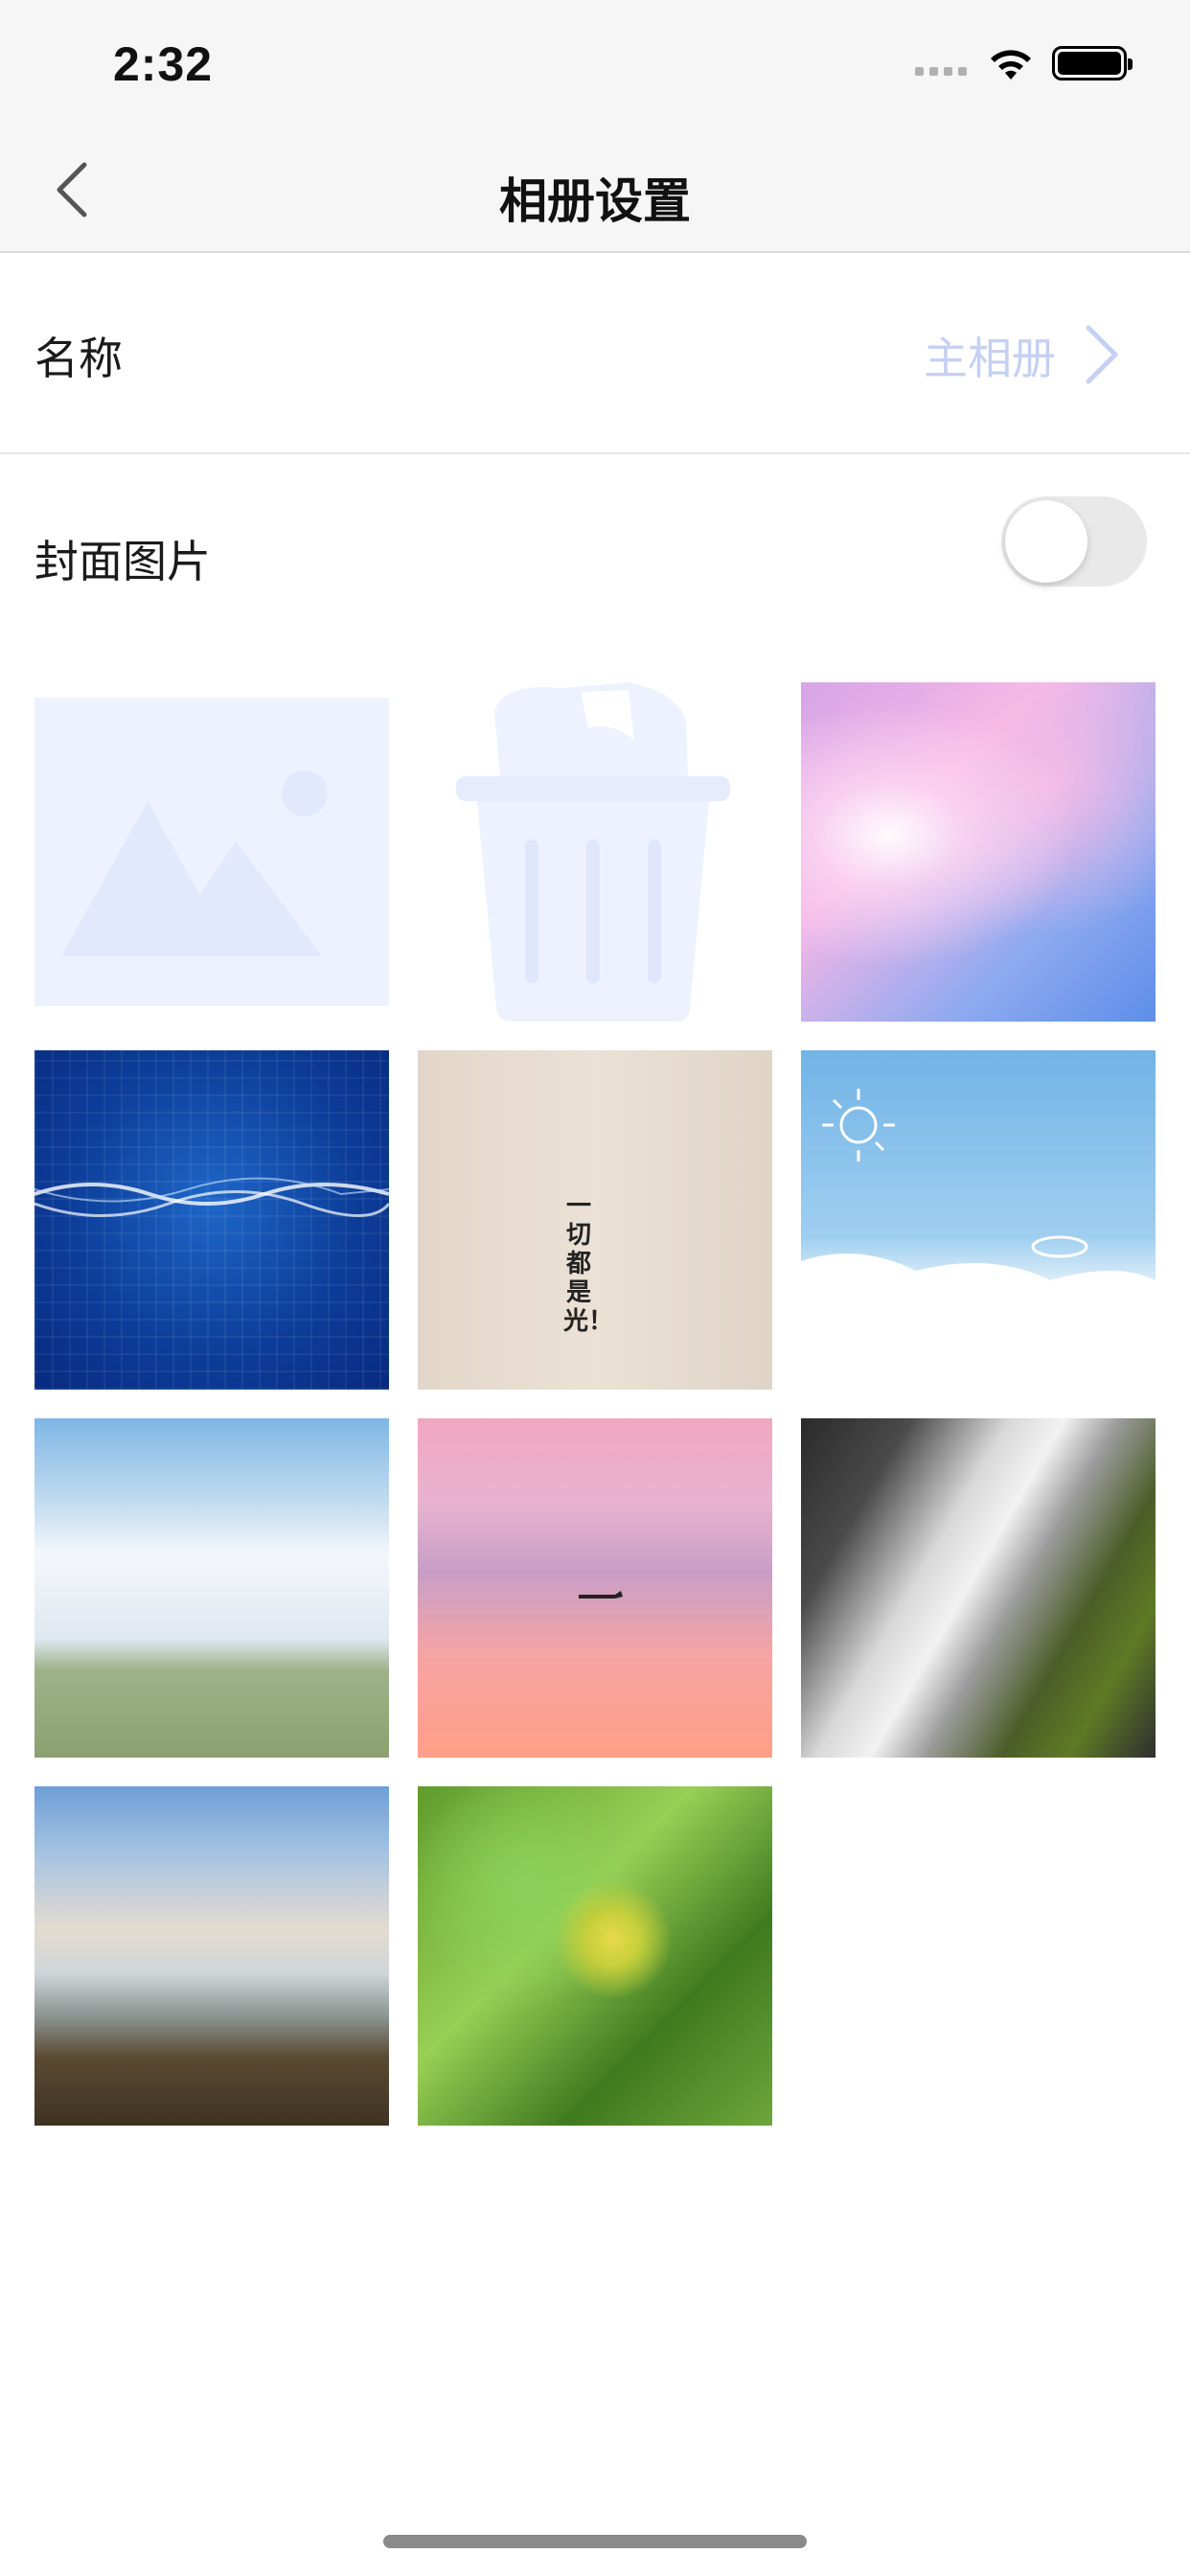 This screenshot has height=2576, width=1190. Describe the element at coordinates (123, 561) in the screenshot. I see `cover-image-label: 封面图片` at that location.